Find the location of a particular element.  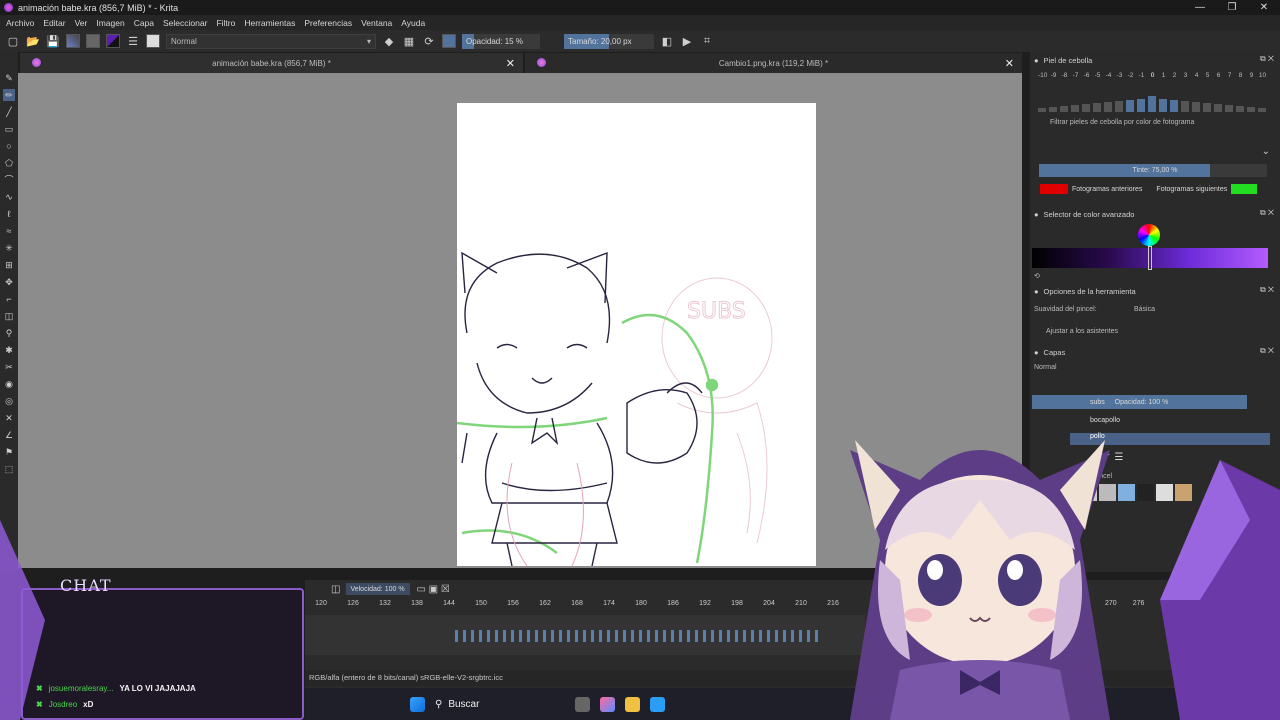

opacity-slider: Opacidad: 15 % is located at coordinates (501, 41).